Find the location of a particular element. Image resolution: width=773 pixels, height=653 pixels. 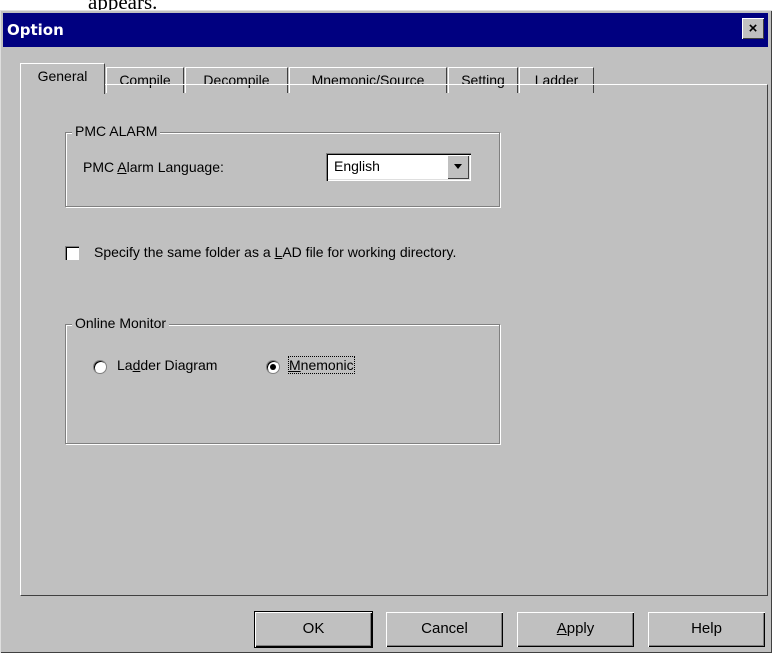

mnemonic-label: Mnemonic is located at coordinates (321, 365).